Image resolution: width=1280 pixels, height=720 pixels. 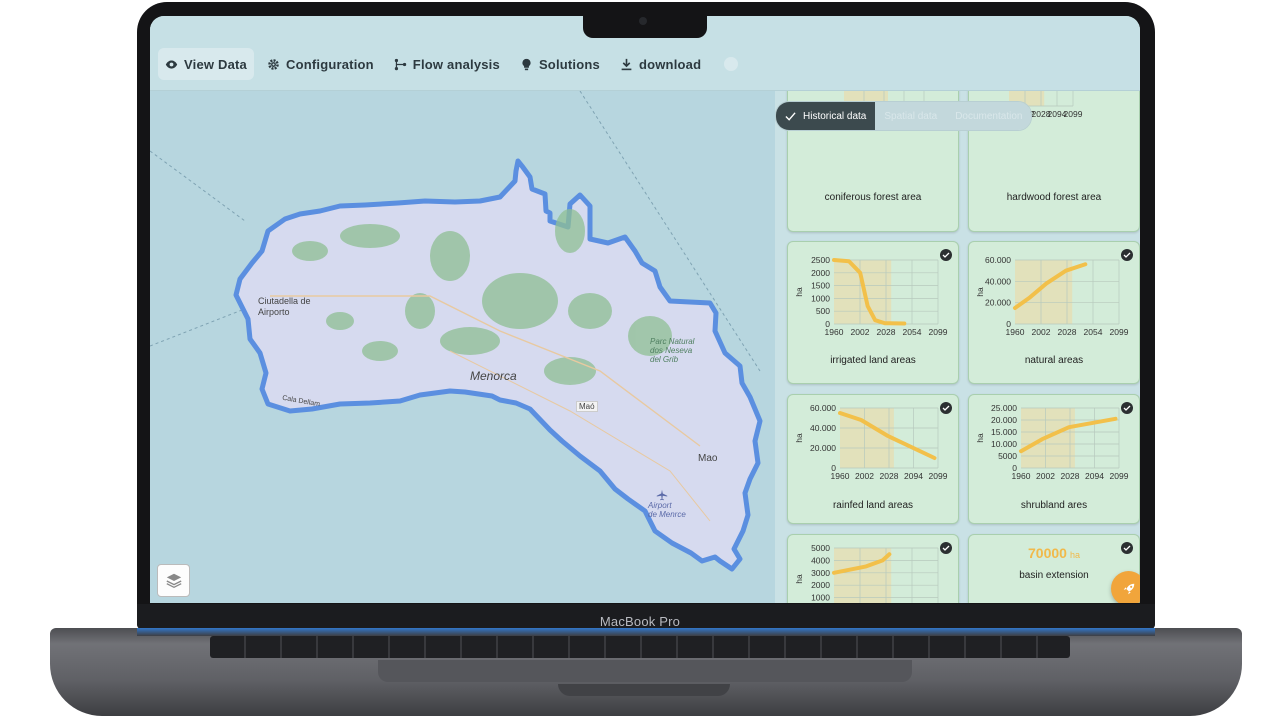 I want to click on laptop-hinge, so click(x=646, y=632).